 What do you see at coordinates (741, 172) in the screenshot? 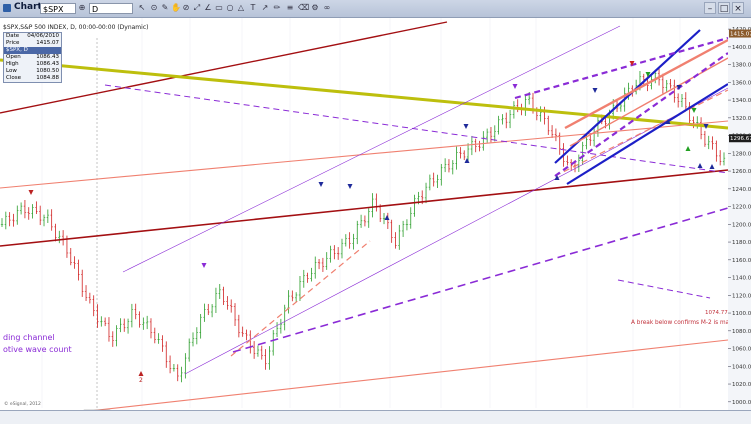
I see `price-tick-label: 1260.00` at bounding box center [741, 172].